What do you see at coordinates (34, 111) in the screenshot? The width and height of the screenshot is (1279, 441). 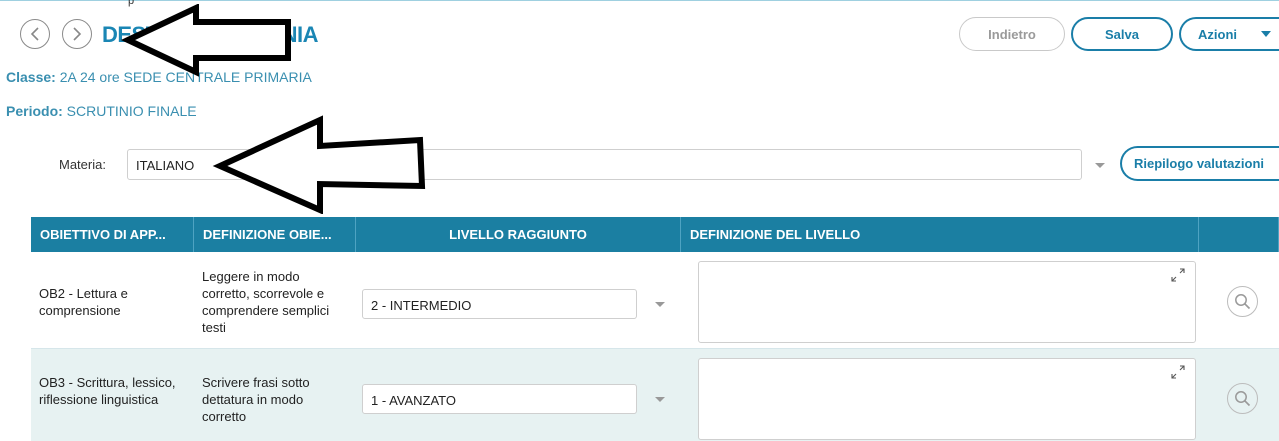 I see `periodo-label: Periodo:` at bounding box center [34, 111].